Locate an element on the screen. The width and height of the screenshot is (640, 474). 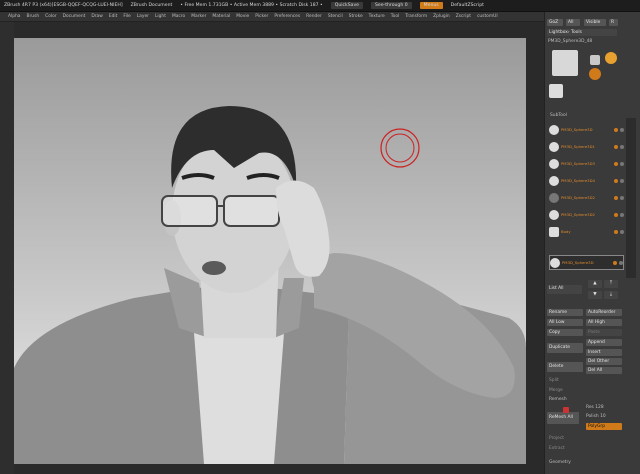
subtool-name: PM3D_Sphere3D2 is located at coordinates (578, 197).